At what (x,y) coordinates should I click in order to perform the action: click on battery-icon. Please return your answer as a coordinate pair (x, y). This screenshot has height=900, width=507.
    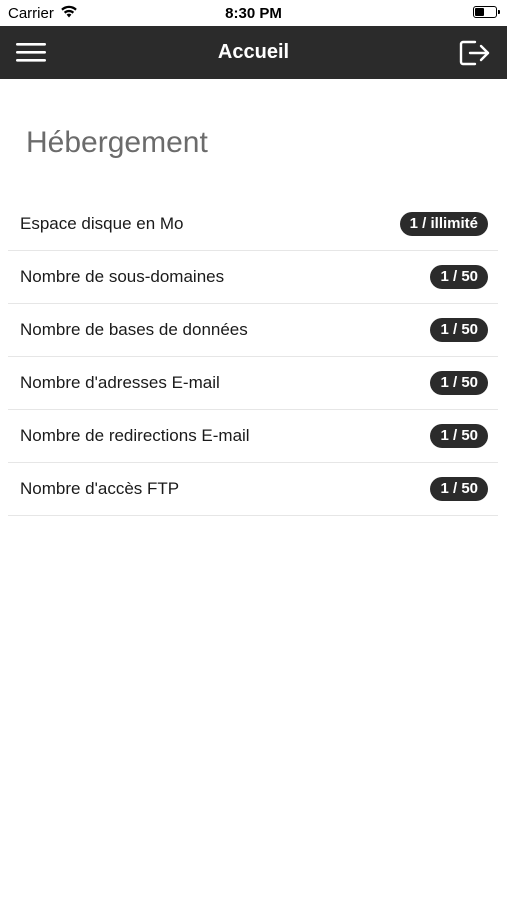
    Looking at the image, I should click on (486, 12).